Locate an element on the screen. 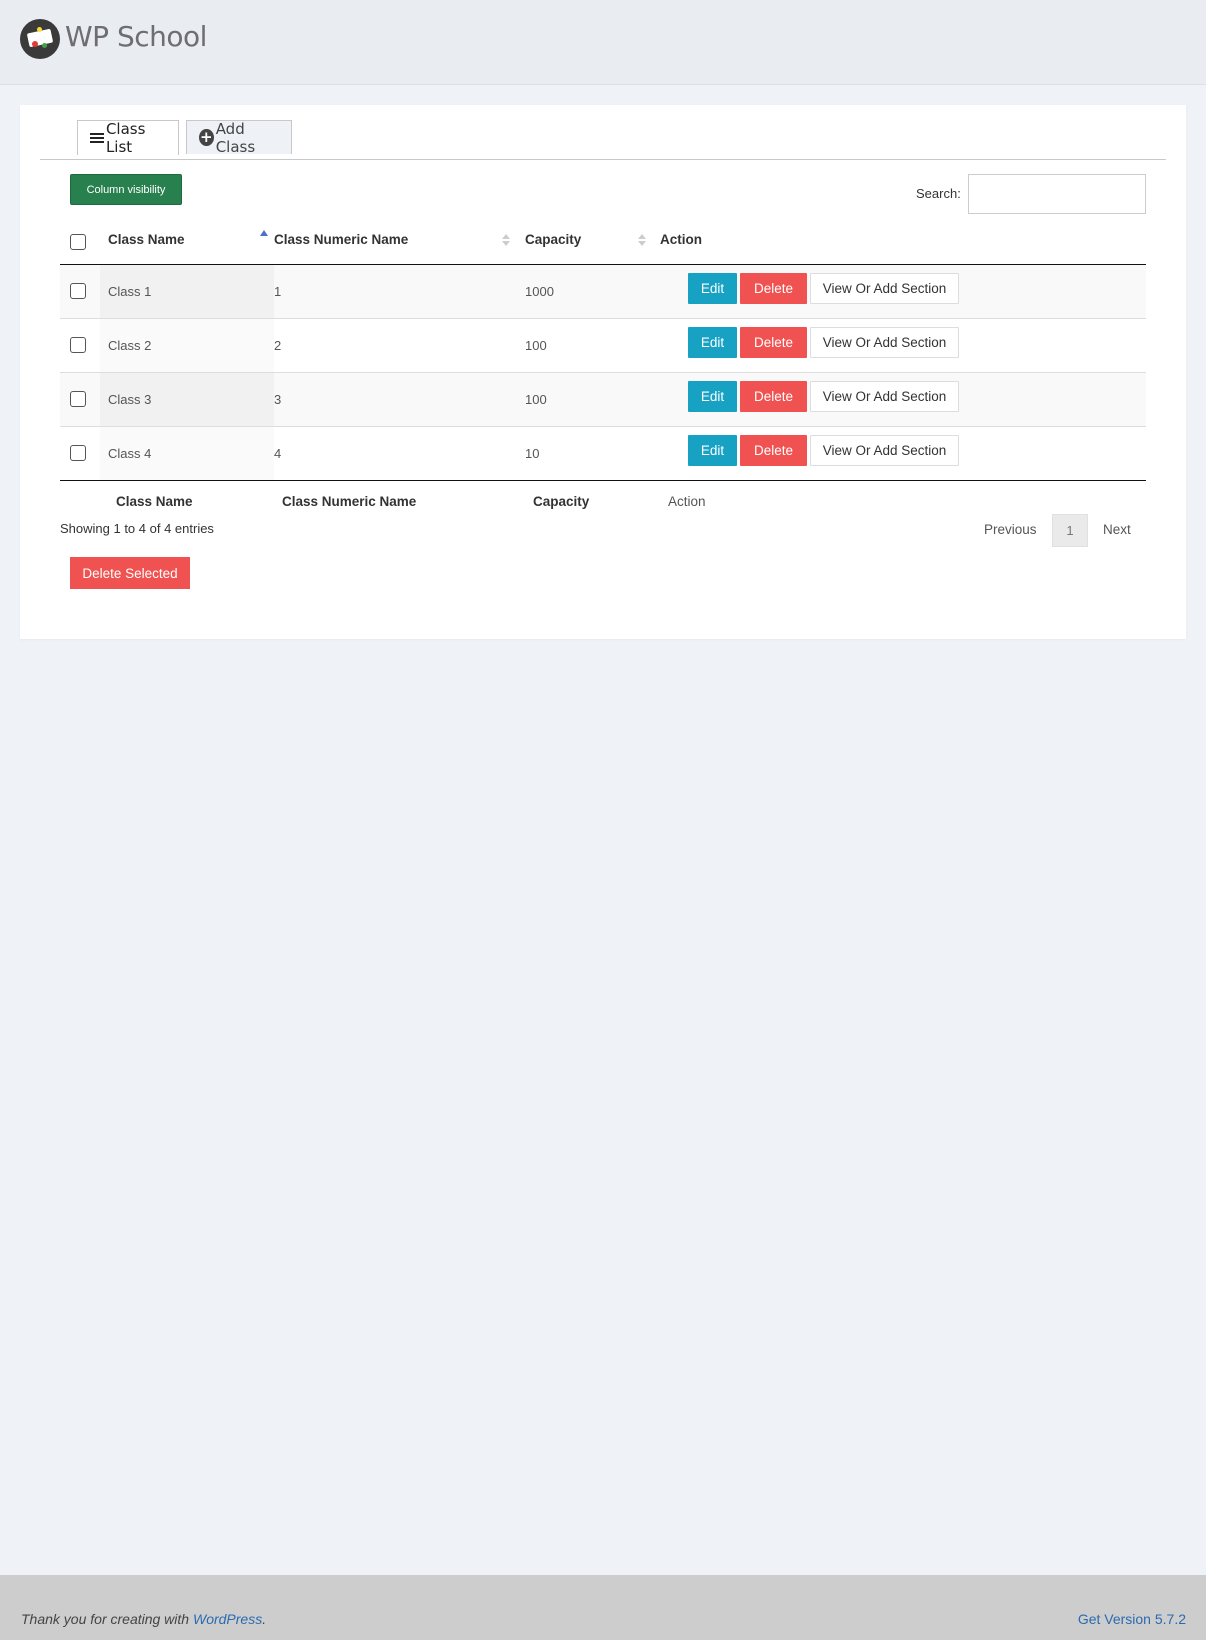 The height and width of the screenshot is (1640, 1206). plus-circle-icon: + is located at coordinates (206, 137).